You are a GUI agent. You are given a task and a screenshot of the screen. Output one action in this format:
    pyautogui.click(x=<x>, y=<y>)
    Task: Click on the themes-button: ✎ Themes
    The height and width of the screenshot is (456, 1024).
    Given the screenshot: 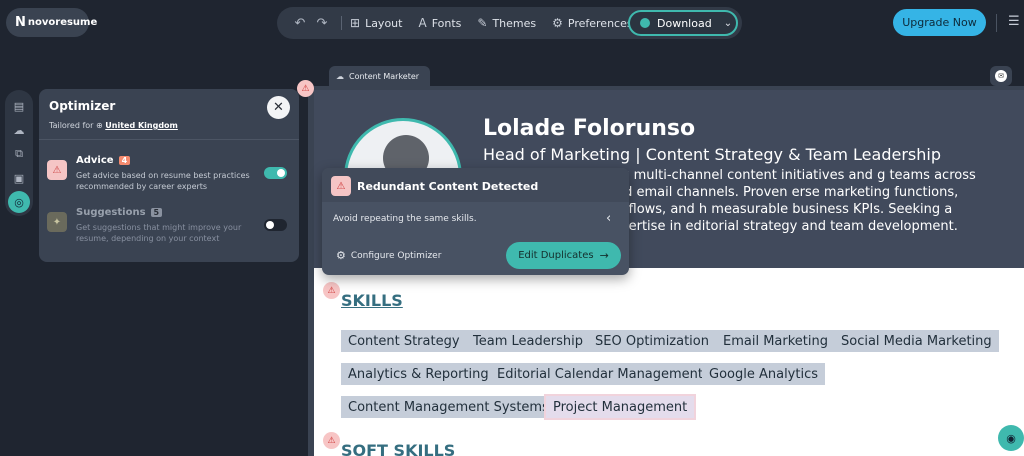 What is the action you would take?
    pyautogui.click(x=506, y=23)
    